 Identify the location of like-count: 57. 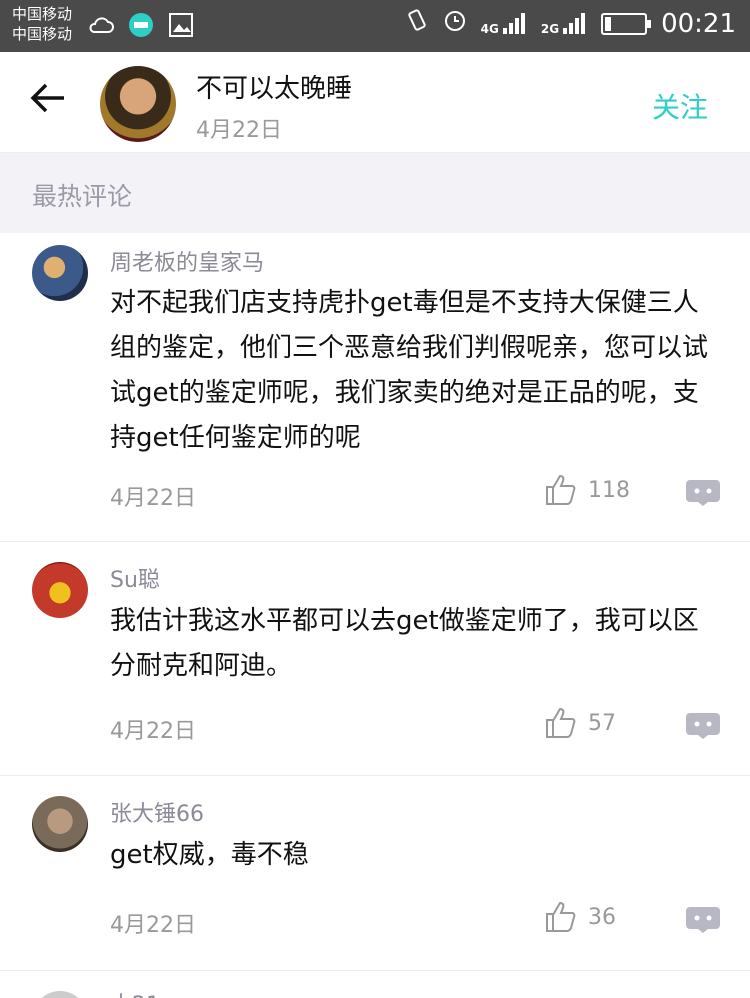
(602, 723).